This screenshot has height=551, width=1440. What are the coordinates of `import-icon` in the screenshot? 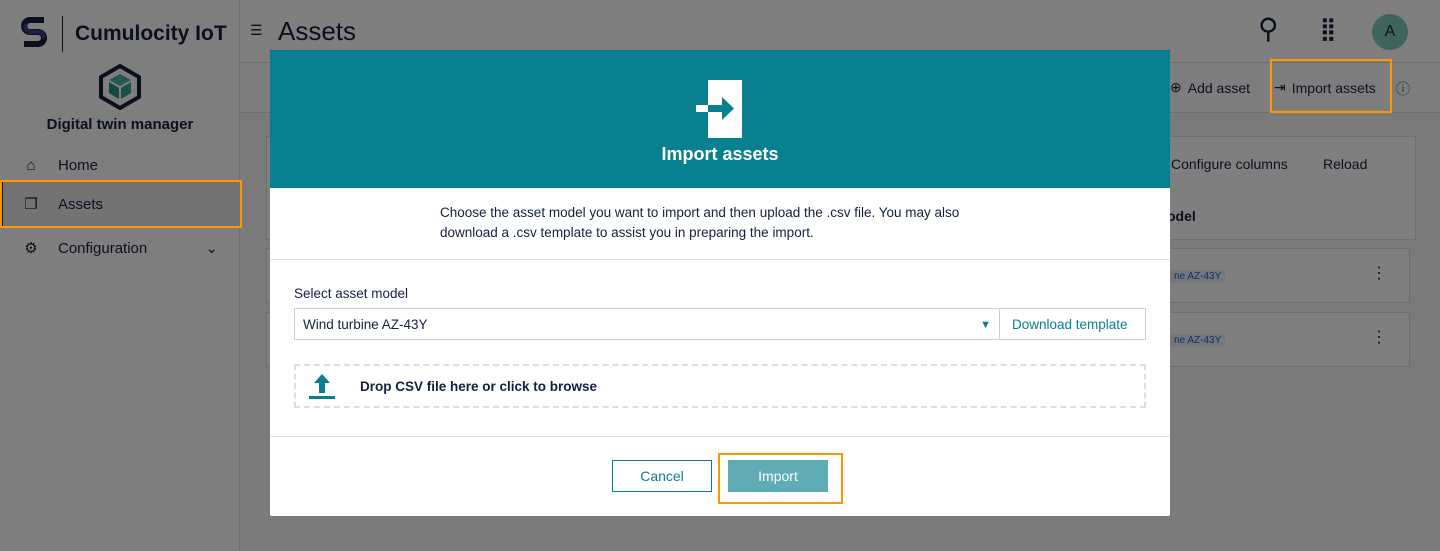 It's located at (719, 109).